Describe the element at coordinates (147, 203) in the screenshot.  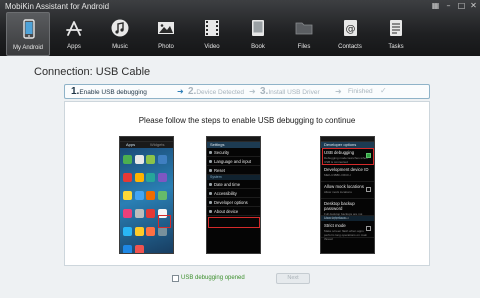
I see `app-grid` at that location.